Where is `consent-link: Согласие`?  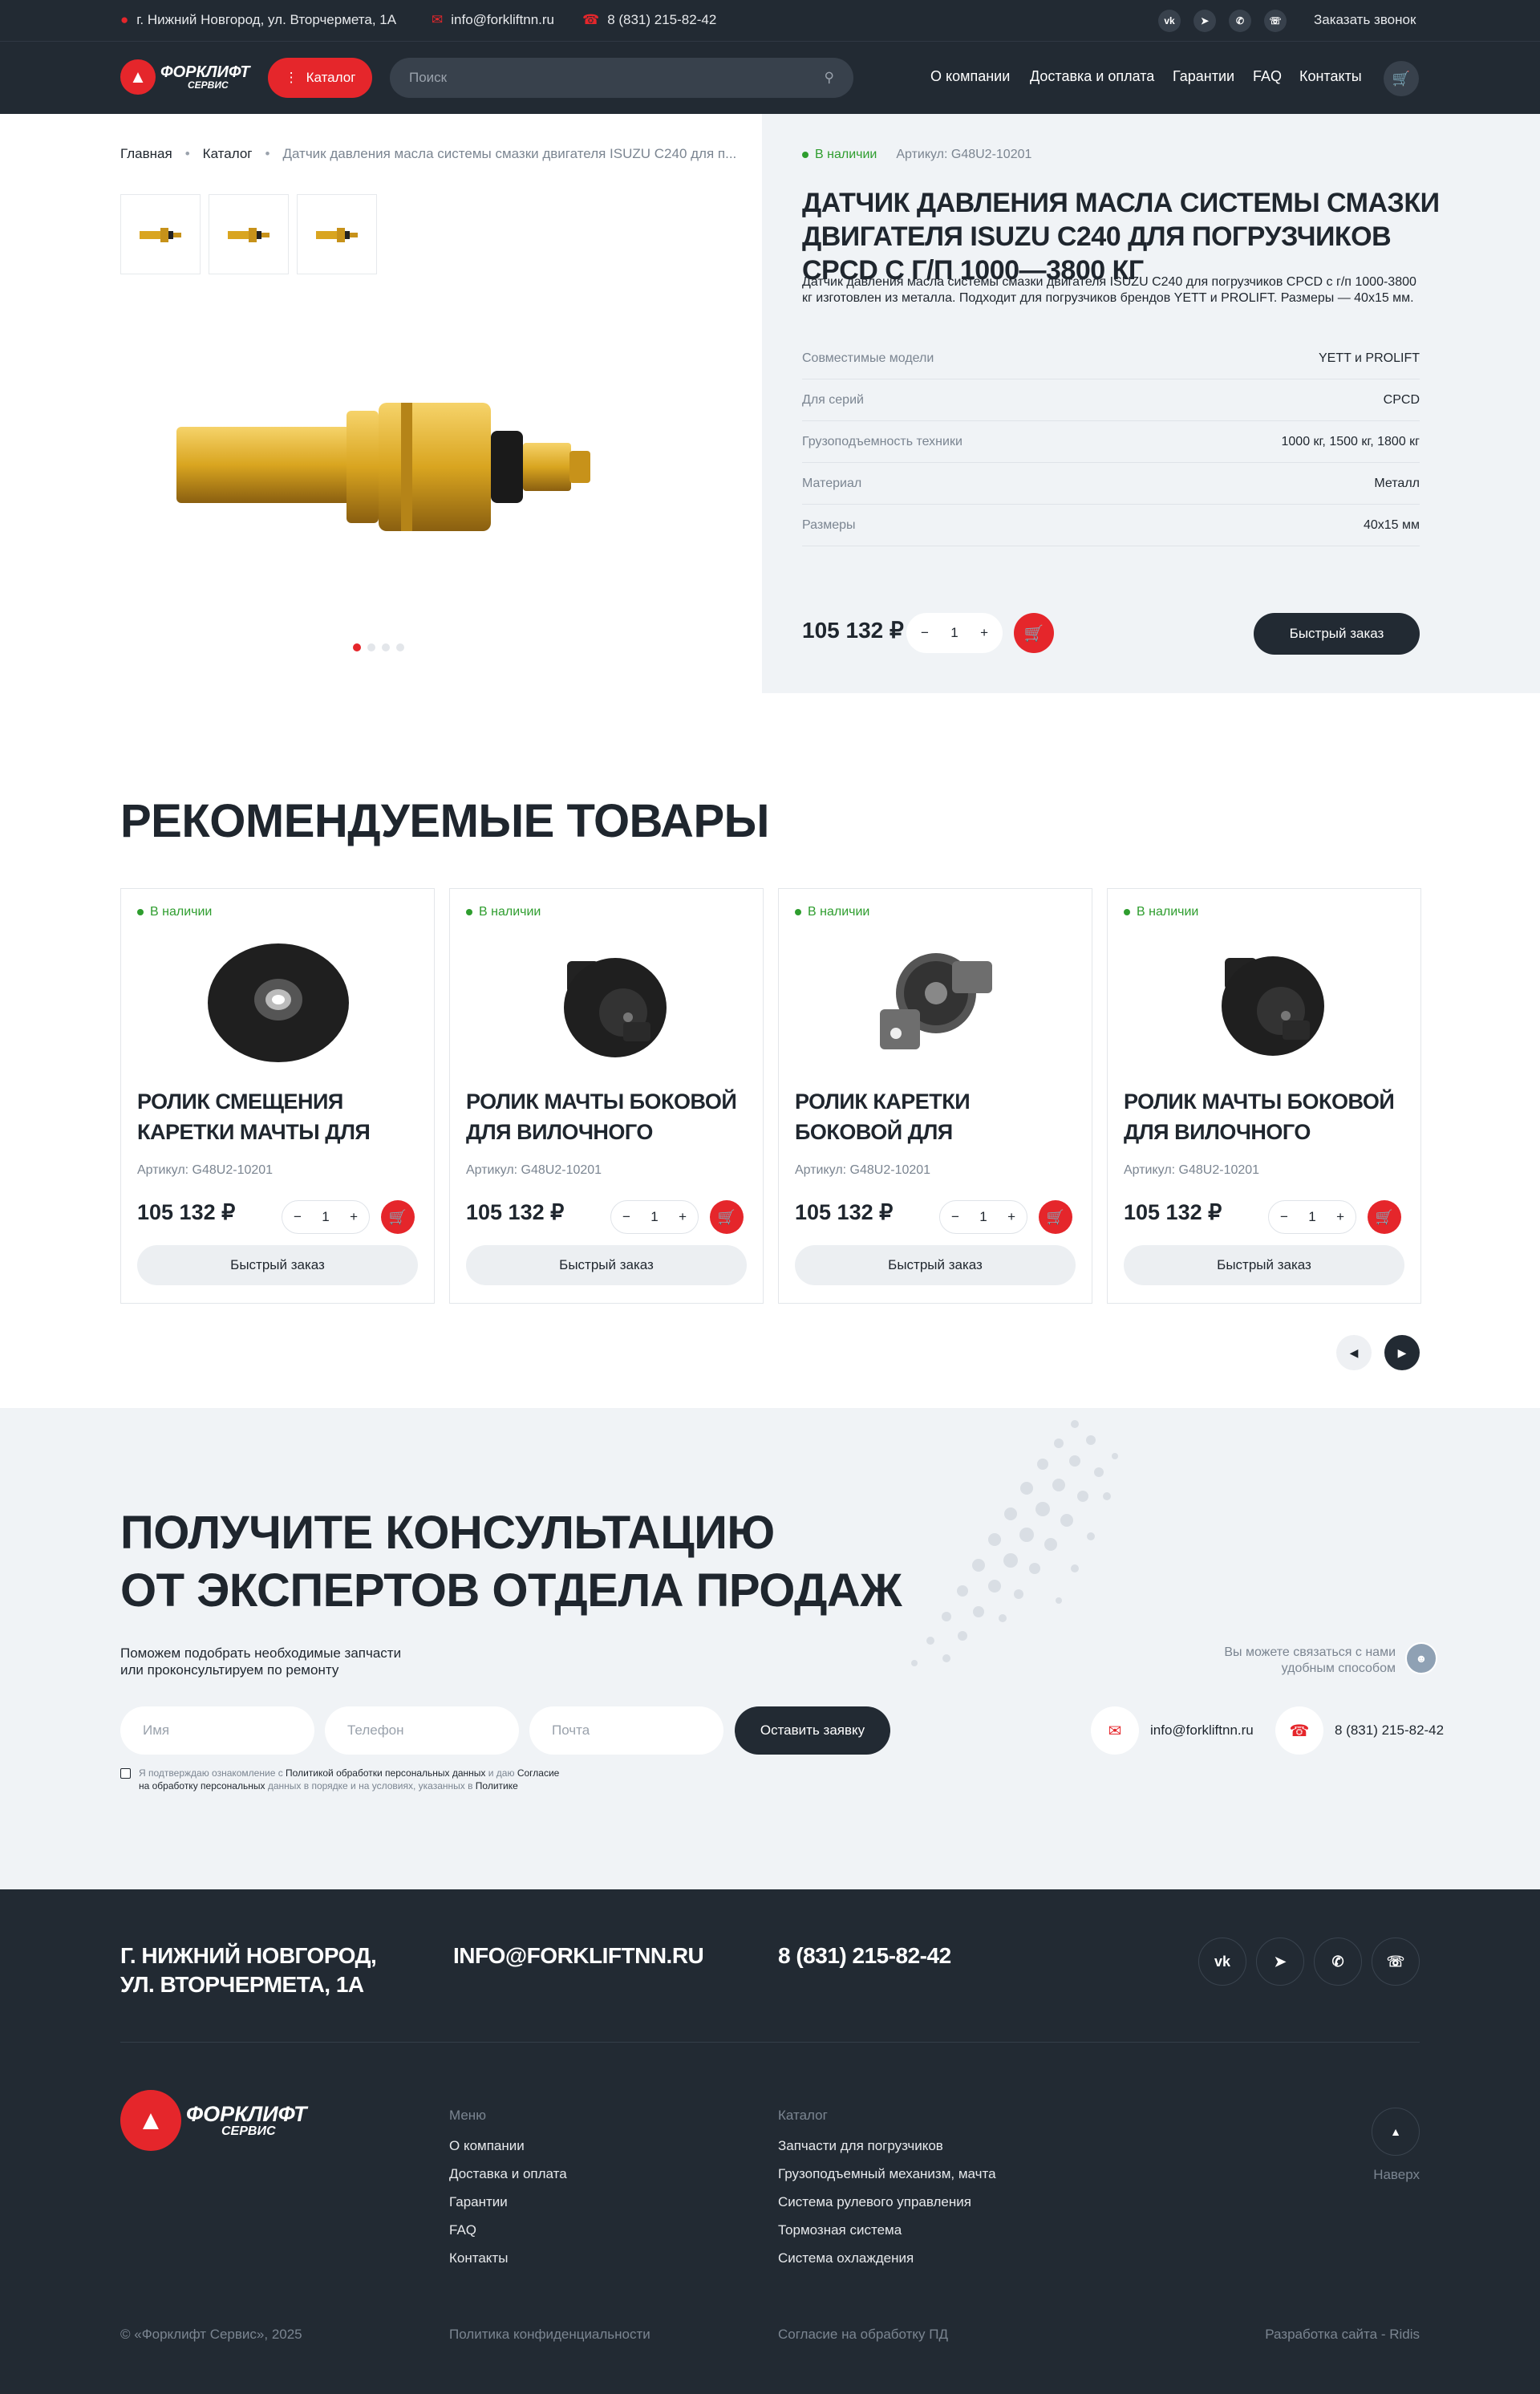
consent-link: Согласие is located at coordinates (538, 1773).